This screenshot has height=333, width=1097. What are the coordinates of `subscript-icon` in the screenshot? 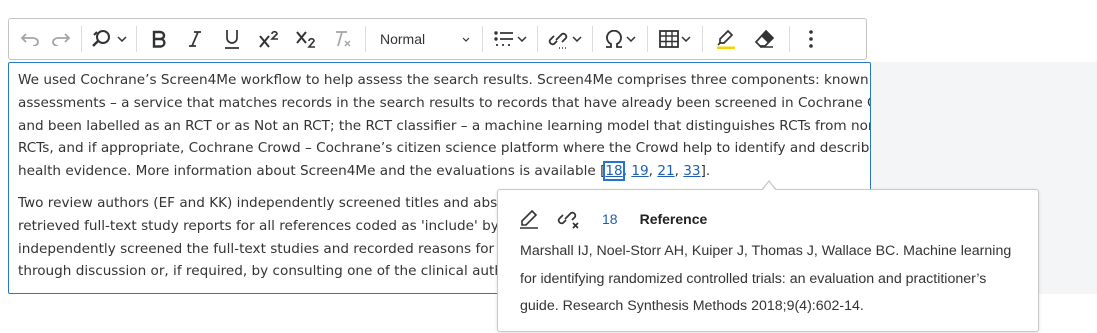 It's located at (305, 39).